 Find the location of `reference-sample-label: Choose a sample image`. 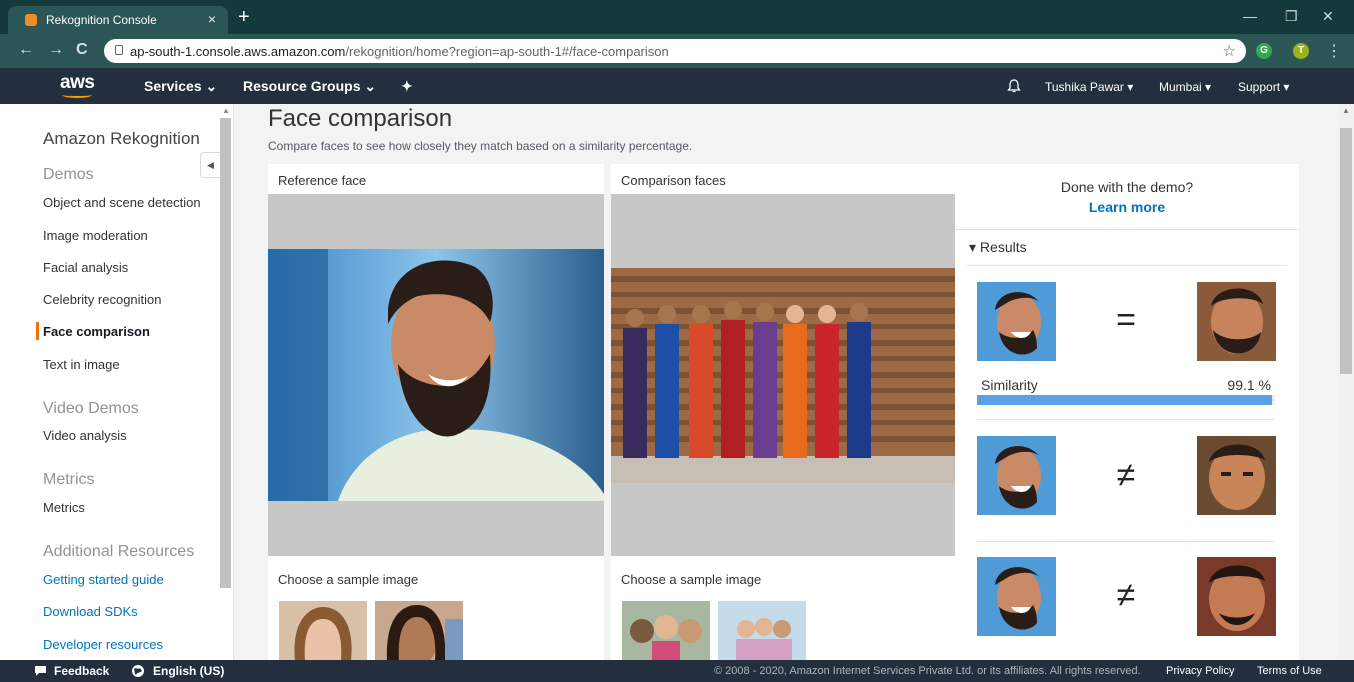

reference-sample-label: Choose a sample image is located at coordinates (348, 579).